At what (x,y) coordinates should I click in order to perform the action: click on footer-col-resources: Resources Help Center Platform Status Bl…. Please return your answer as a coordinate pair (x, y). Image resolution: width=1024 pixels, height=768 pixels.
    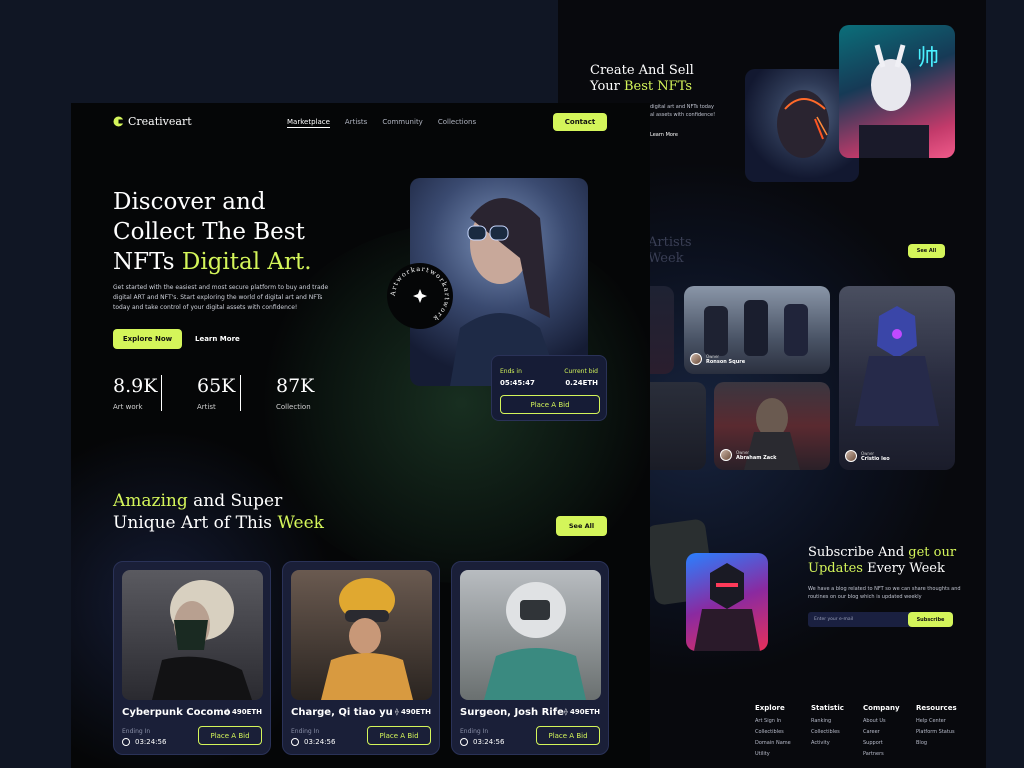
    Looking at the image, I should click on (936, 725).